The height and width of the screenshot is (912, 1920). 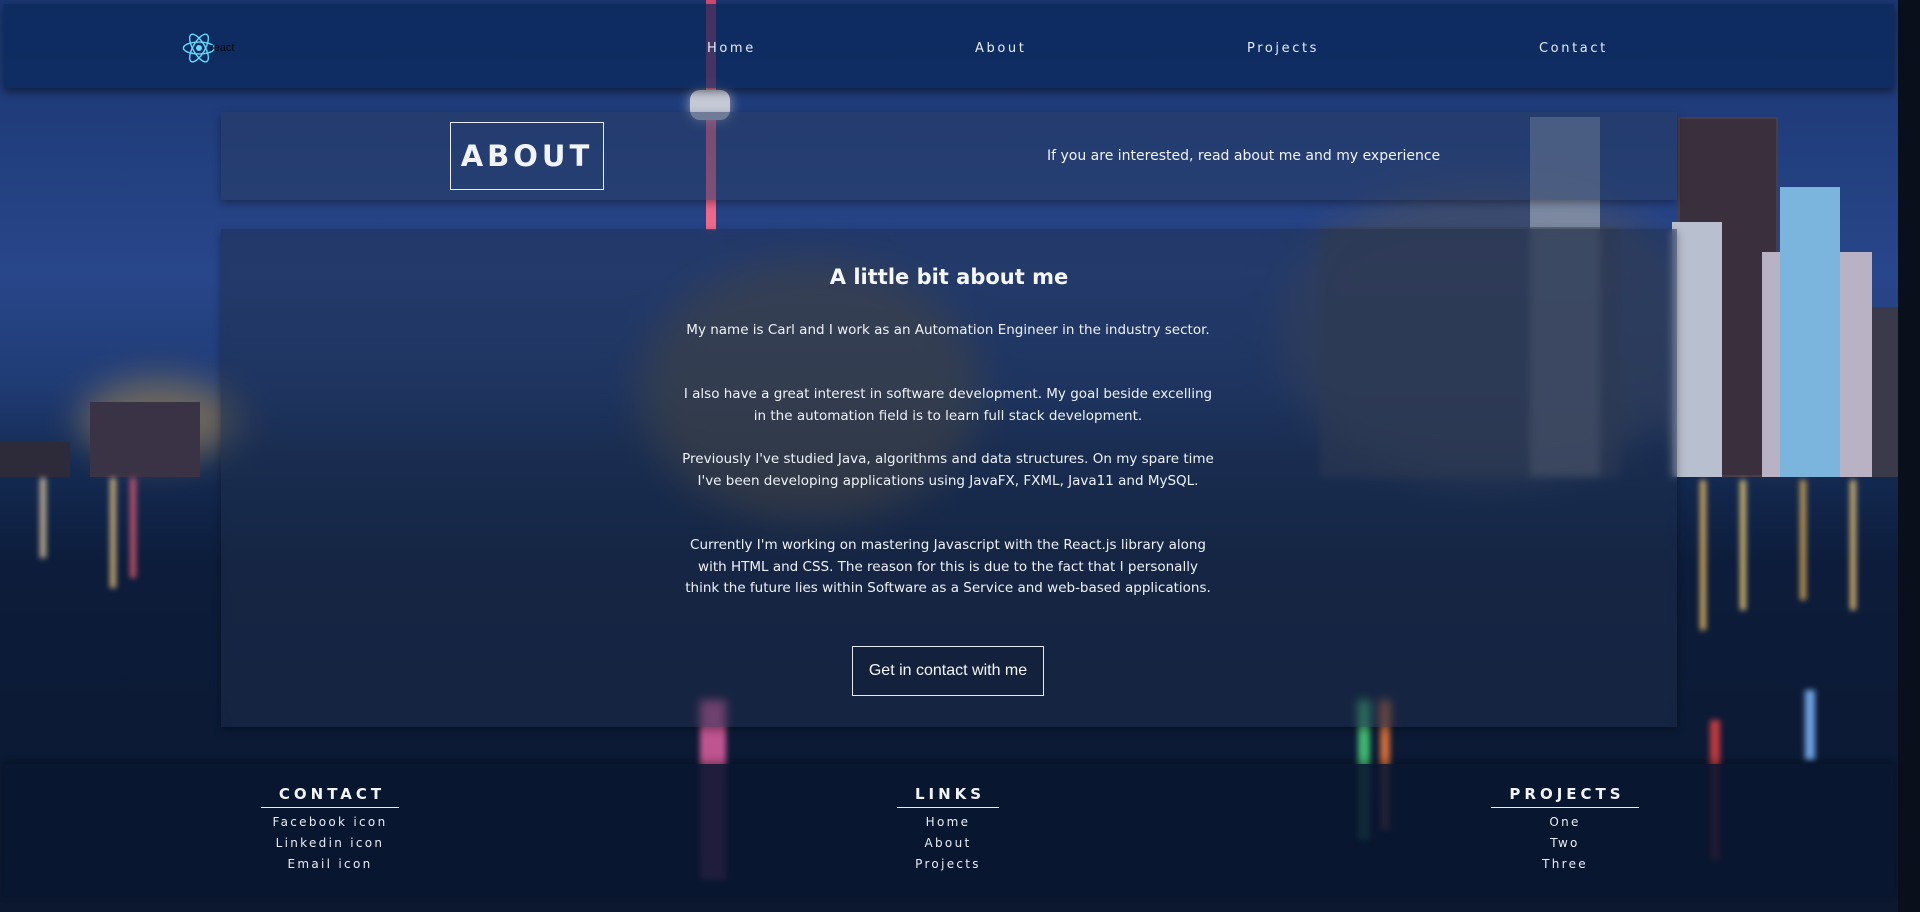 What do you see at coordinates (948, 796) in the screenshot?
I see `footer-links-title: LINKS` at bounding box center [948, 796].